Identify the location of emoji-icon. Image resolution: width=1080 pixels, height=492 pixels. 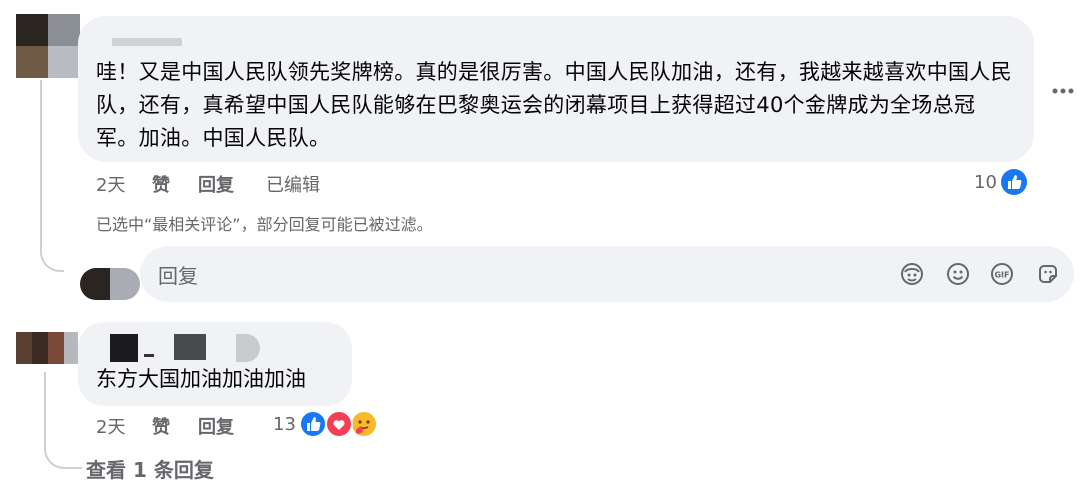
(958, 274).